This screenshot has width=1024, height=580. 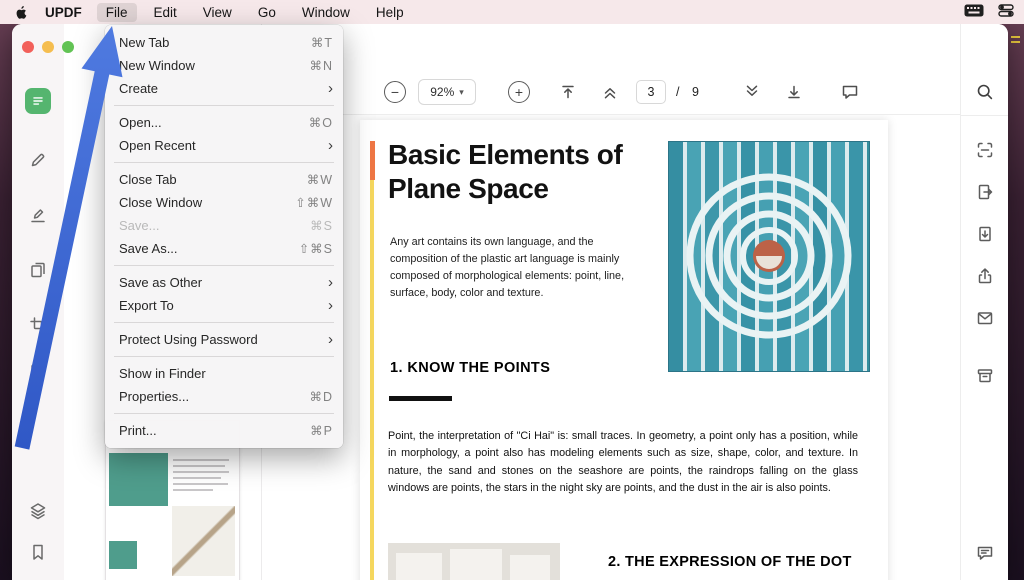 I want to click on menubar-item-go: Go, so click(x=267, y=12).